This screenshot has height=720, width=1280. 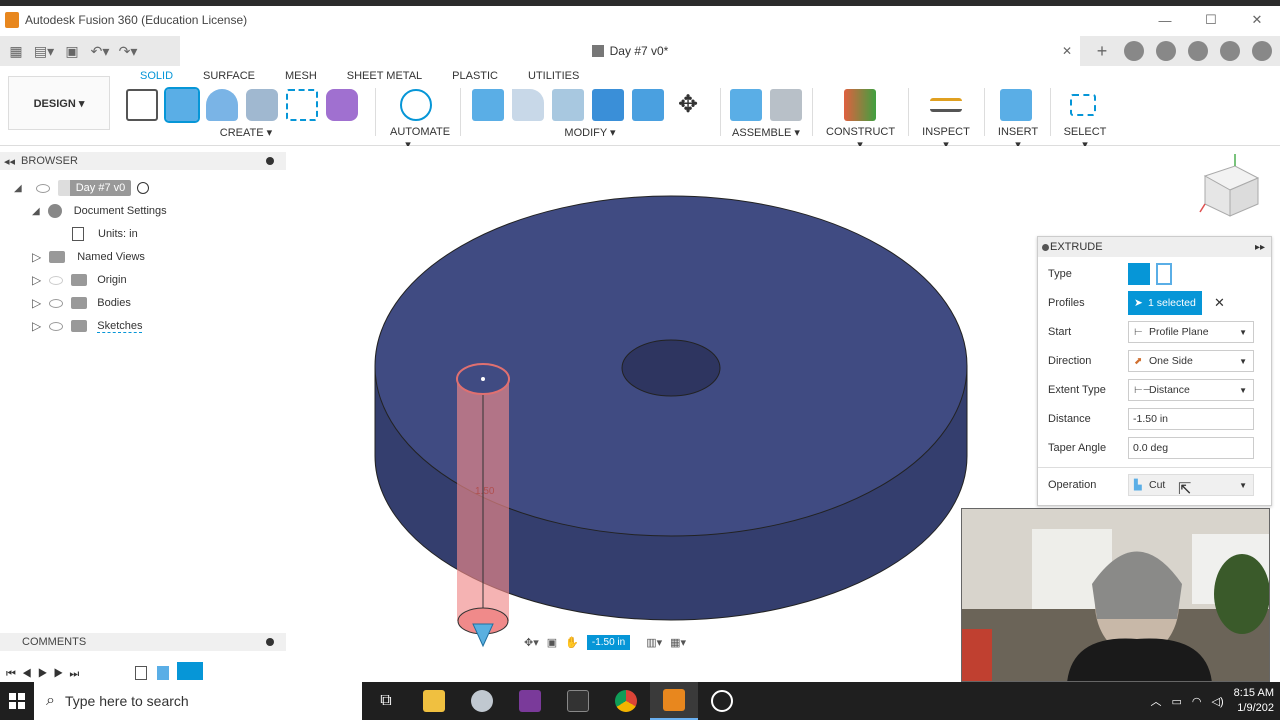 What do you see at coordinates (746, 105) in the screenshot?
I see `new-component-icon` at bounding box center [746, 105].